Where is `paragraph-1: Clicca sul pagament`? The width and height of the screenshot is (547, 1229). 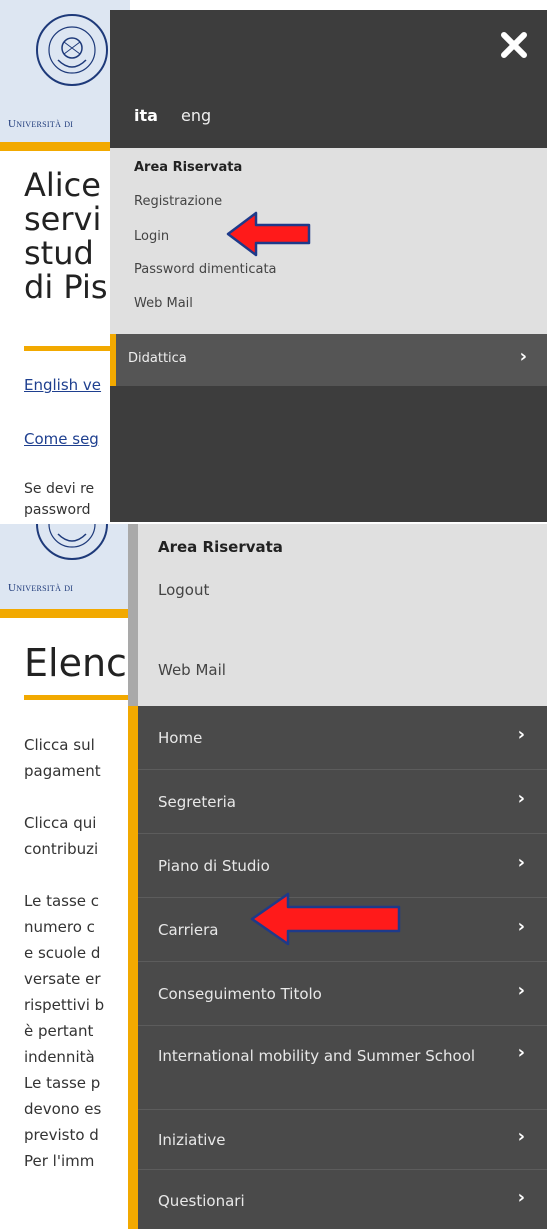
paragraph-1: Clicca sul pagament is located at coordinates (62, 758).